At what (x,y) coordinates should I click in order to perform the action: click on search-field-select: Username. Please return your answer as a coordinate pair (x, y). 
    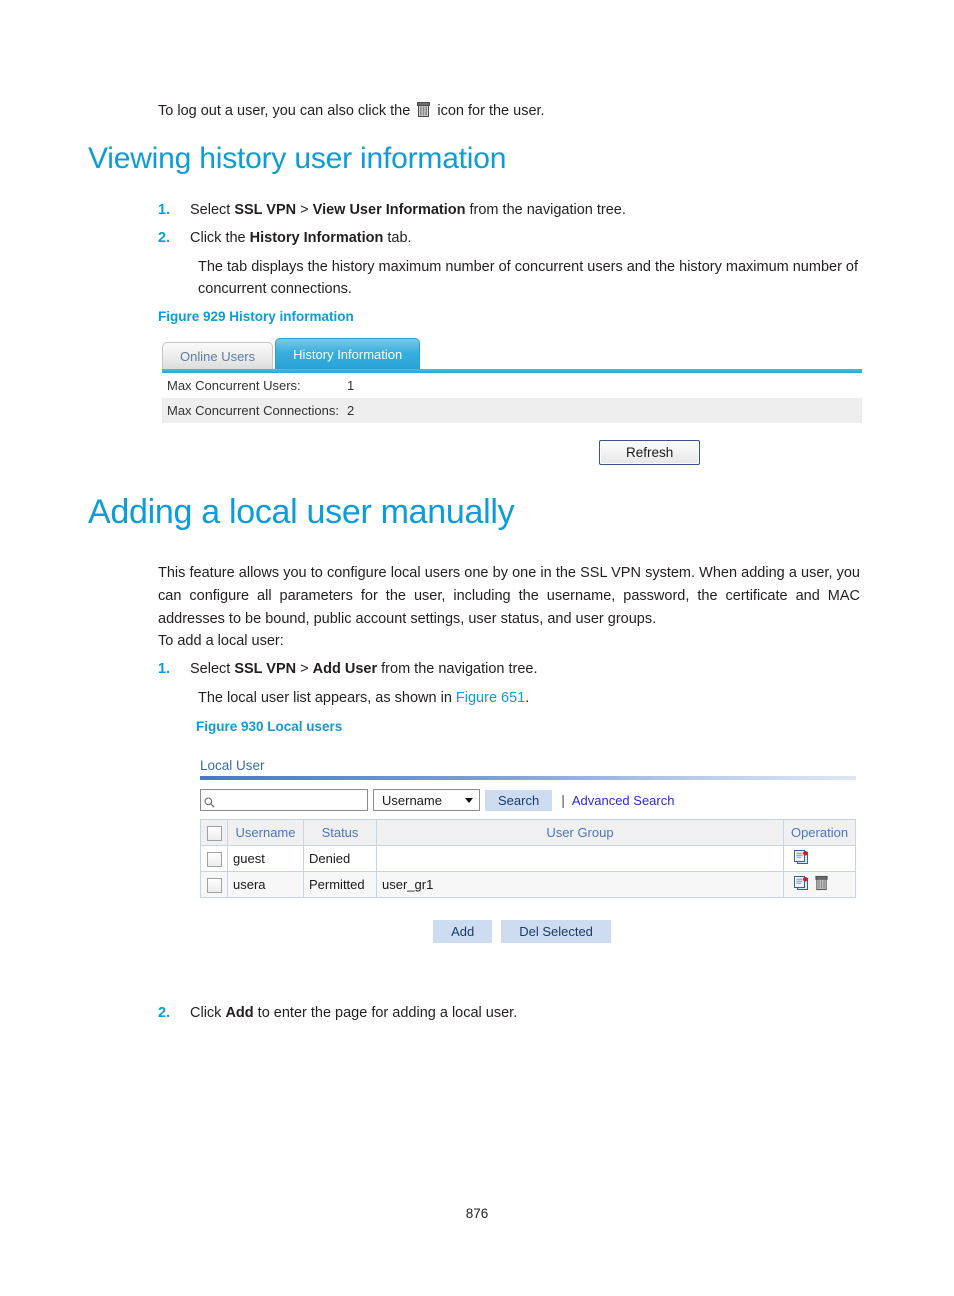
    Looking at the image, I should click on (426, 800).